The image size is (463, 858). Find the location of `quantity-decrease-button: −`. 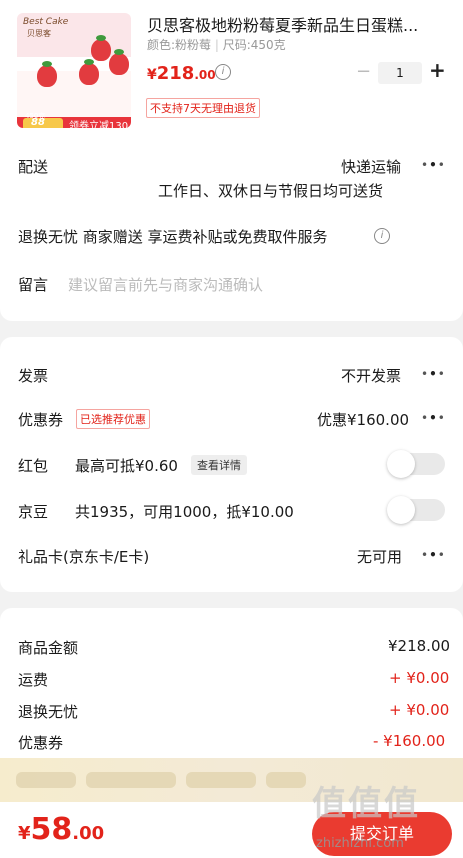

quantity-decrease-button: − is located at coordinates (363, 71).